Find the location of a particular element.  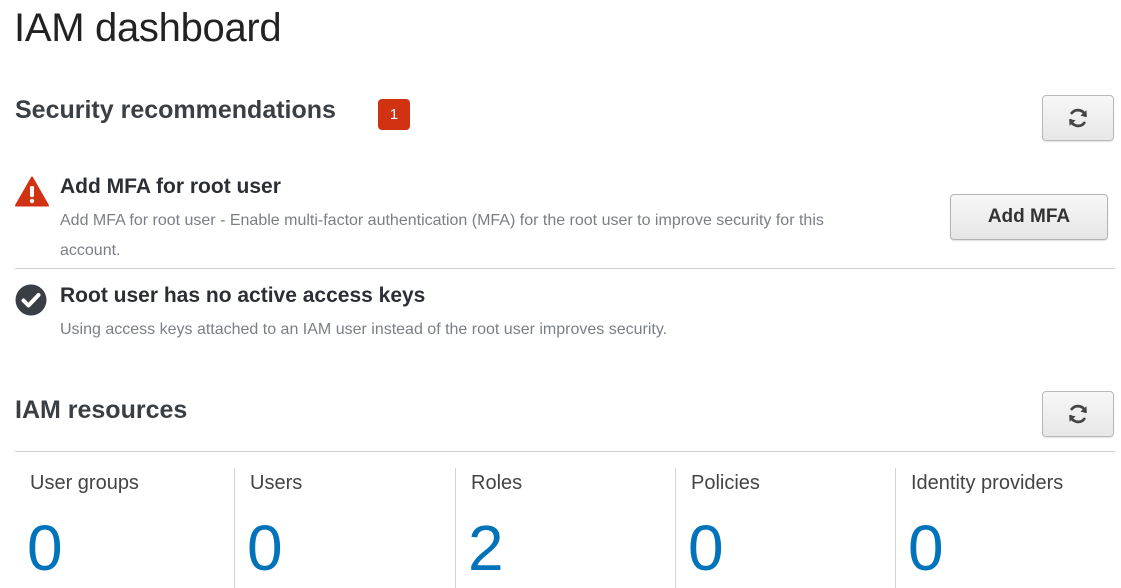

warning-icon is located at coordinates (32, 194).